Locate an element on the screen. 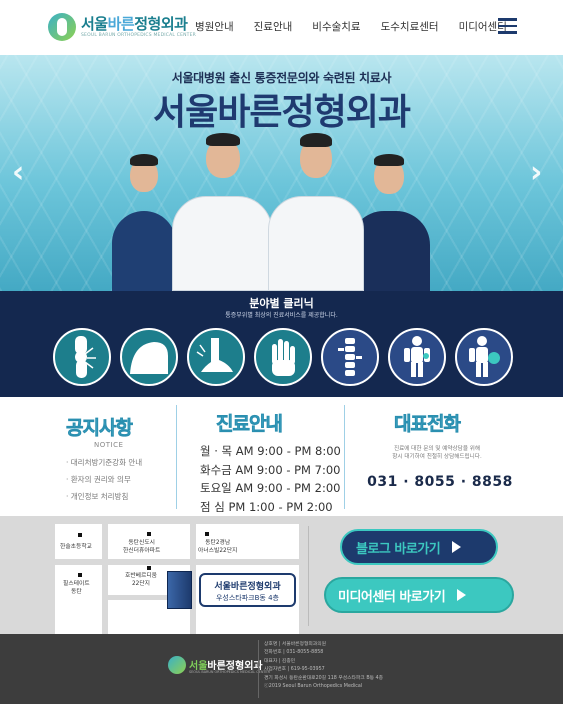 The image size is (563, 704). clinic-location-pin: 서울바른정형외과 우성스타파크B동 4층 is located at coordinates (247, 590).